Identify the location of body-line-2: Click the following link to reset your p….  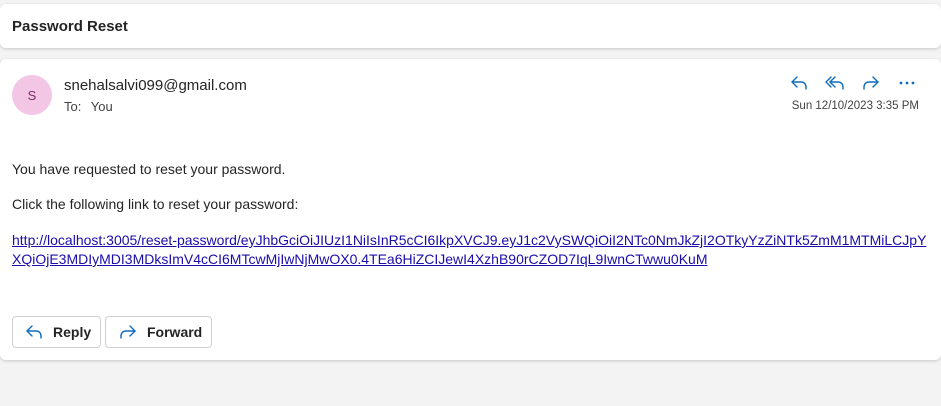
(155, 204).